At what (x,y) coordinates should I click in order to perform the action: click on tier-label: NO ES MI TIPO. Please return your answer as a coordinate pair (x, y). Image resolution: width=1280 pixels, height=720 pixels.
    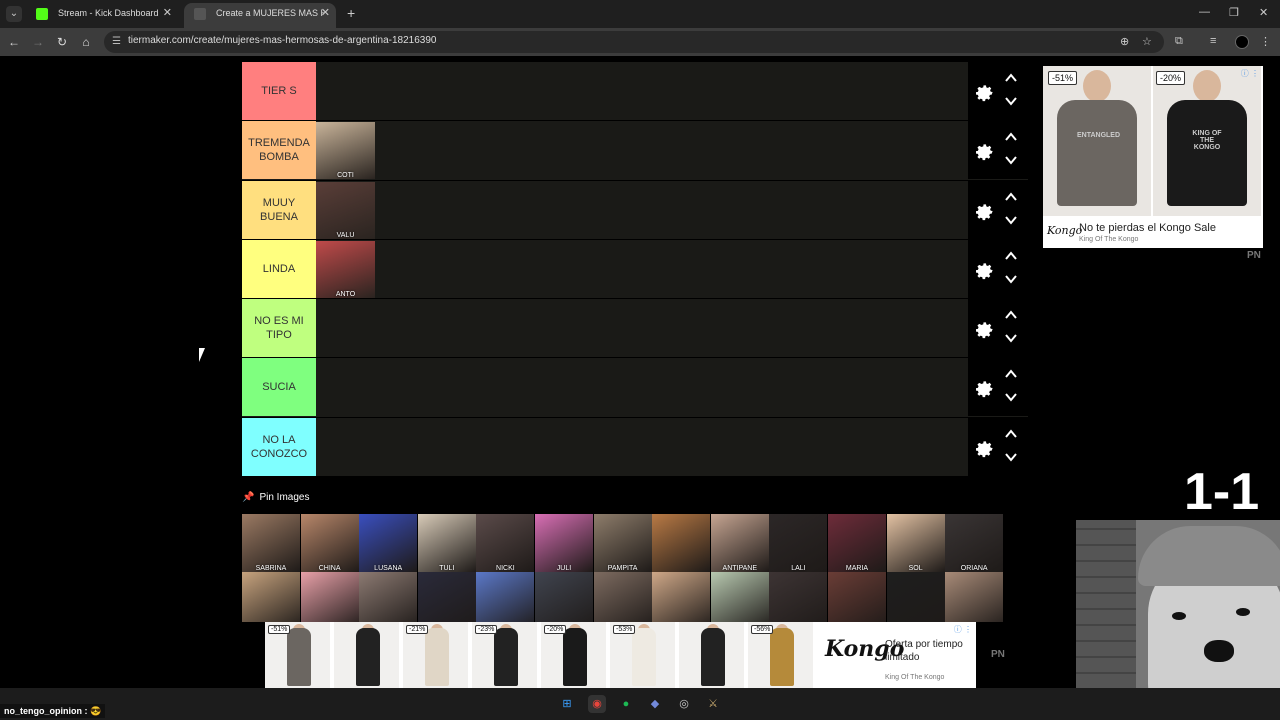
    Looking at the image, I should click on (279, 328).